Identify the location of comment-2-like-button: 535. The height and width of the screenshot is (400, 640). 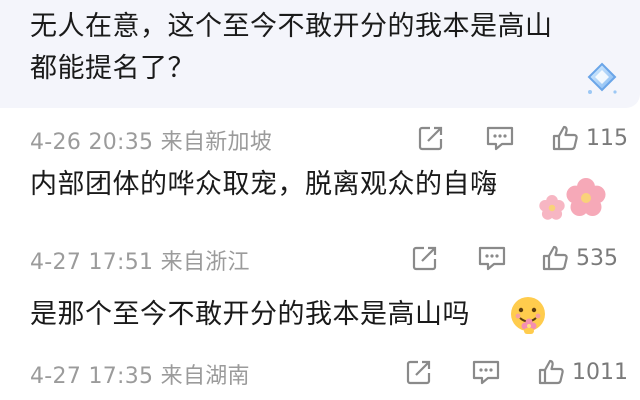
(579, 258).